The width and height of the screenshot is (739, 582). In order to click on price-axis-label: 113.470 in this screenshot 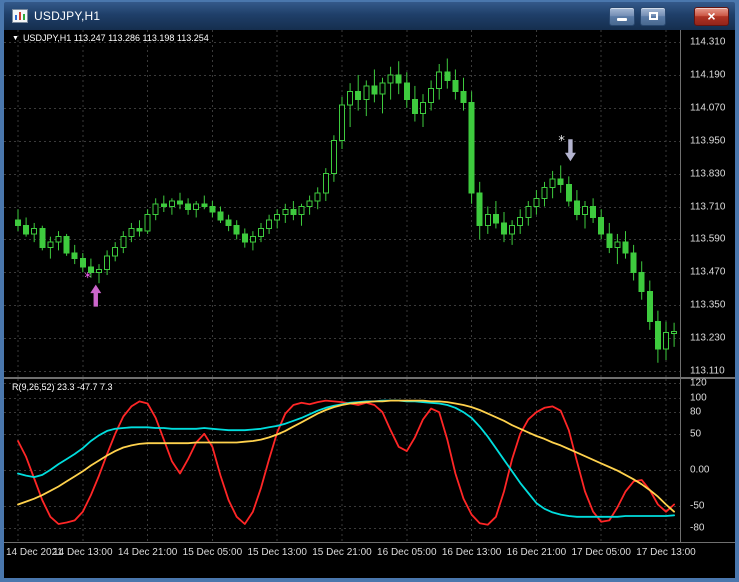, I will do `click(708, 272)`.